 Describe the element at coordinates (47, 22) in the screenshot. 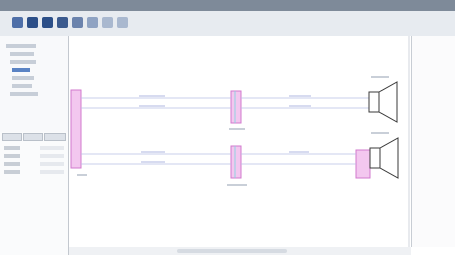

I see `save-icon` at that location.